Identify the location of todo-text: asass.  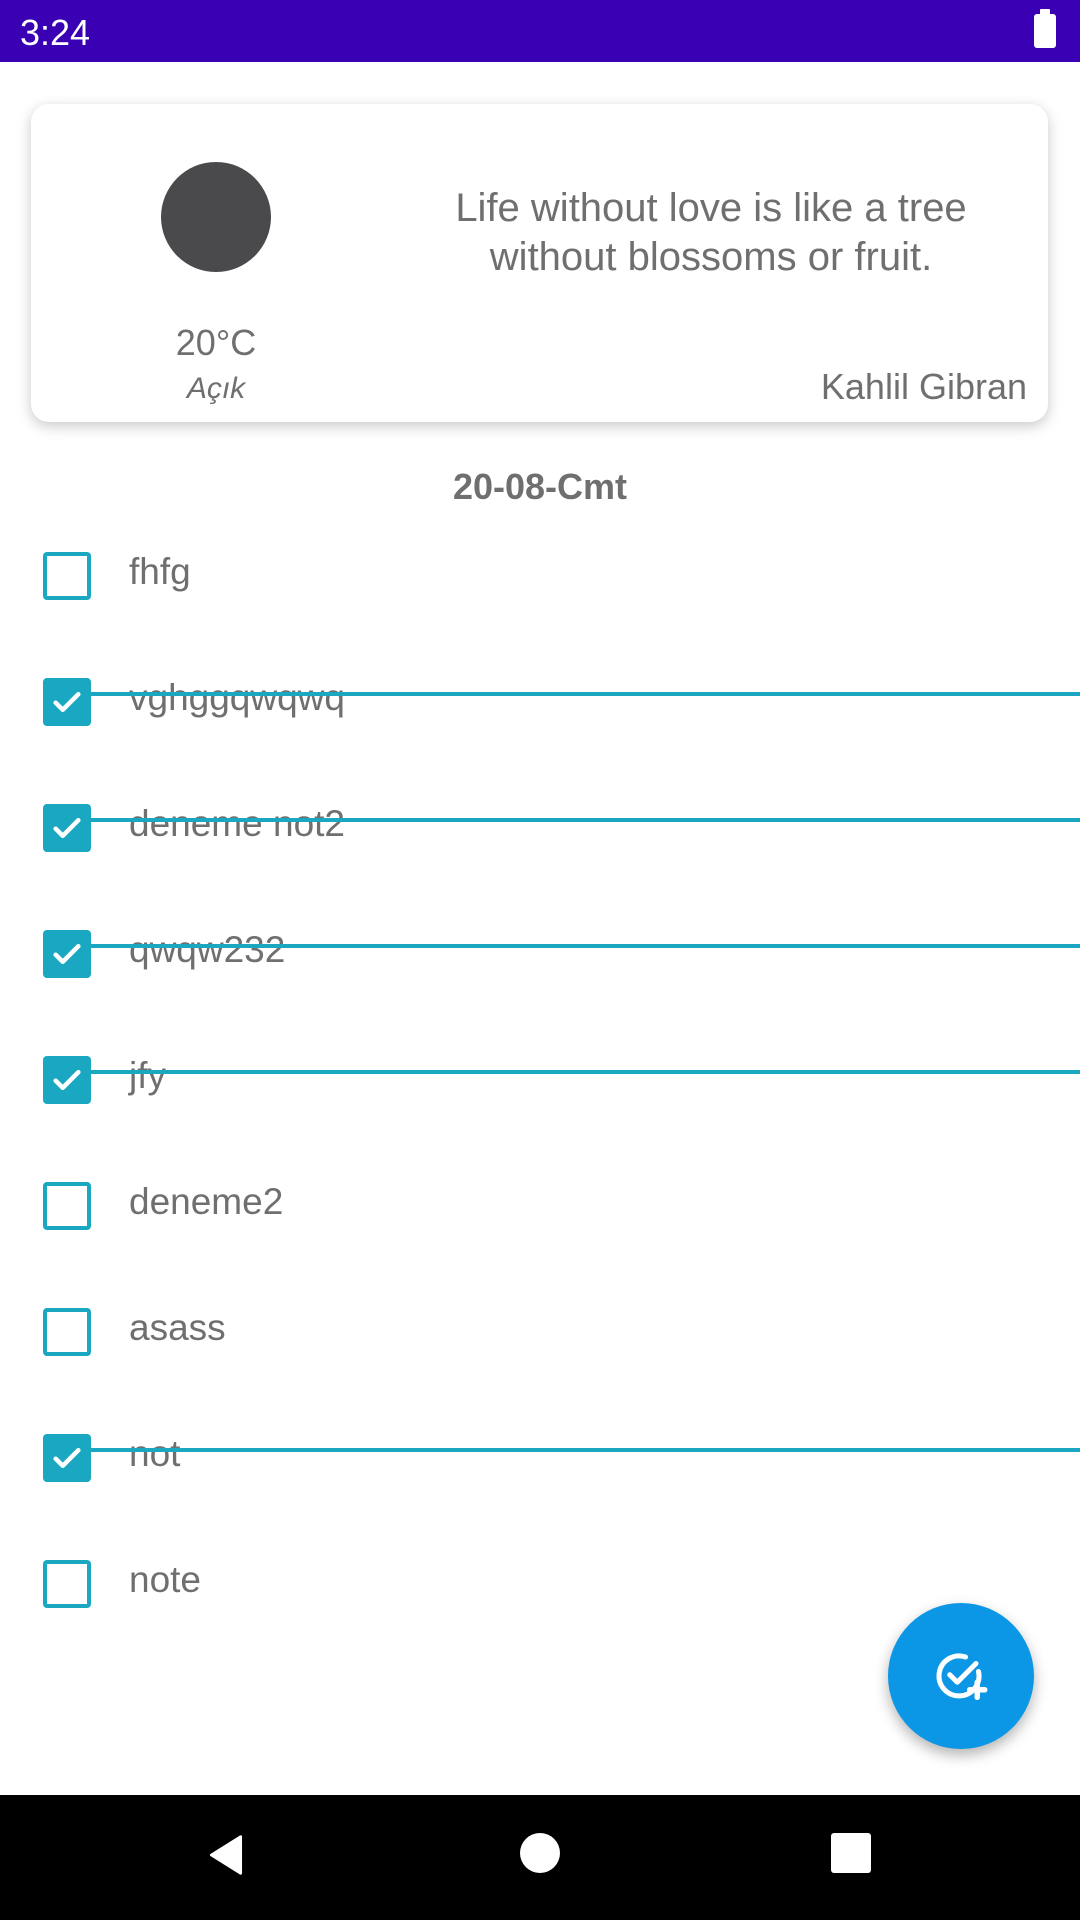
(177, 1327).